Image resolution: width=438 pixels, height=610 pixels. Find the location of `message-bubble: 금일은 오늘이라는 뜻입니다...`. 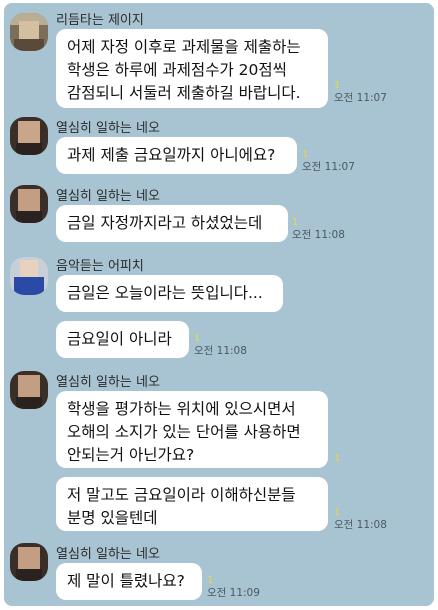

message-bubble: 금일은 오늘이라는 뜻입니다... is located at coordinates (169, 293).